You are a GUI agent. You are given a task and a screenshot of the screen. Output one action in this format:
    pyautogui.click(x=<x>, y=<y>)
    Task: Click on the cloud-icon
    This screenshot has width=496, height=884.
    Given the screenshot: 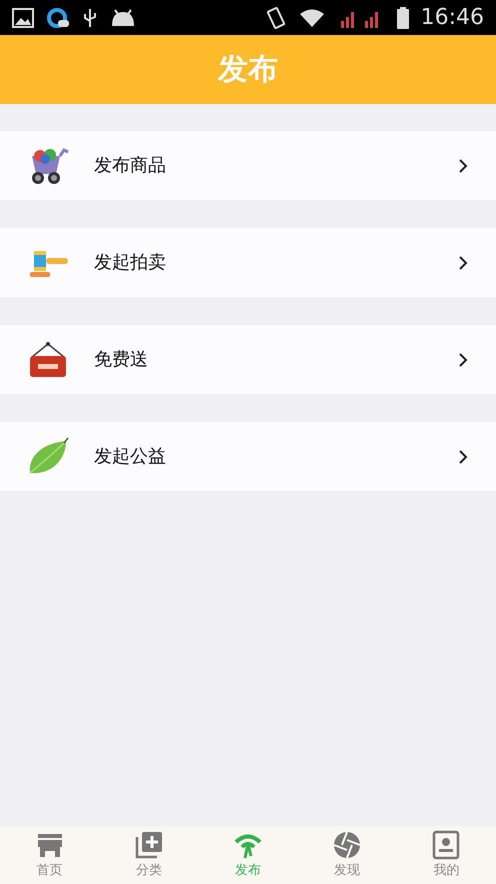 What is the action you would take?
    pyautogui.click(x=58, y=17)
    